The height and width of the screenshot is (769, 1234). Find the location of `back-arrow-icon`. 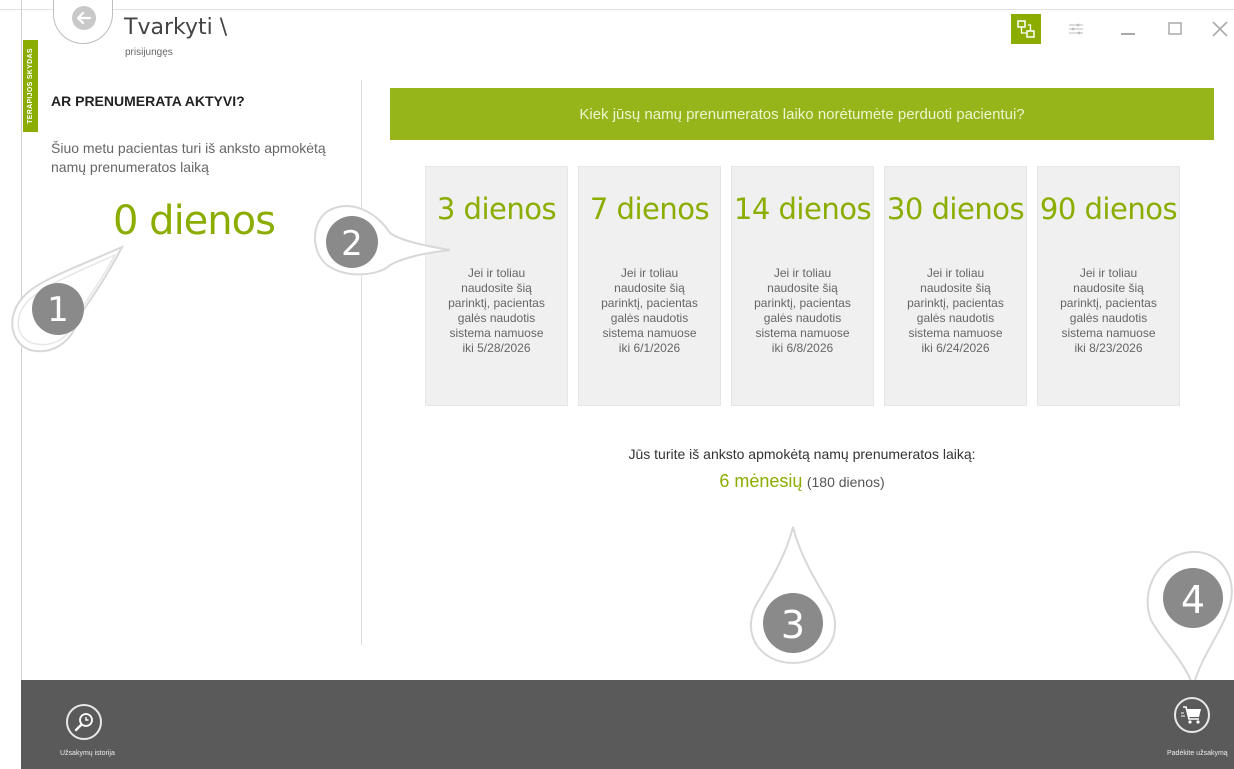

back-arrow-icon is located at coordinates (84, 18).